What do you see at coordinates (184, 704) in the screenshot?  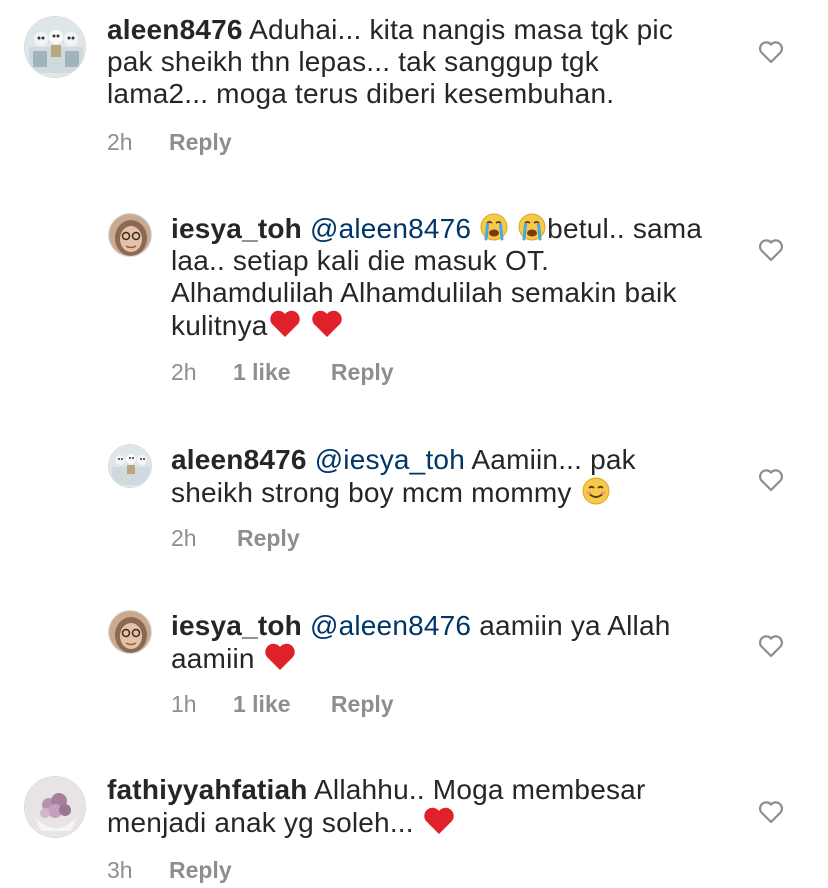 I see `comment-time: 1h` at bounding box center [184, 704].